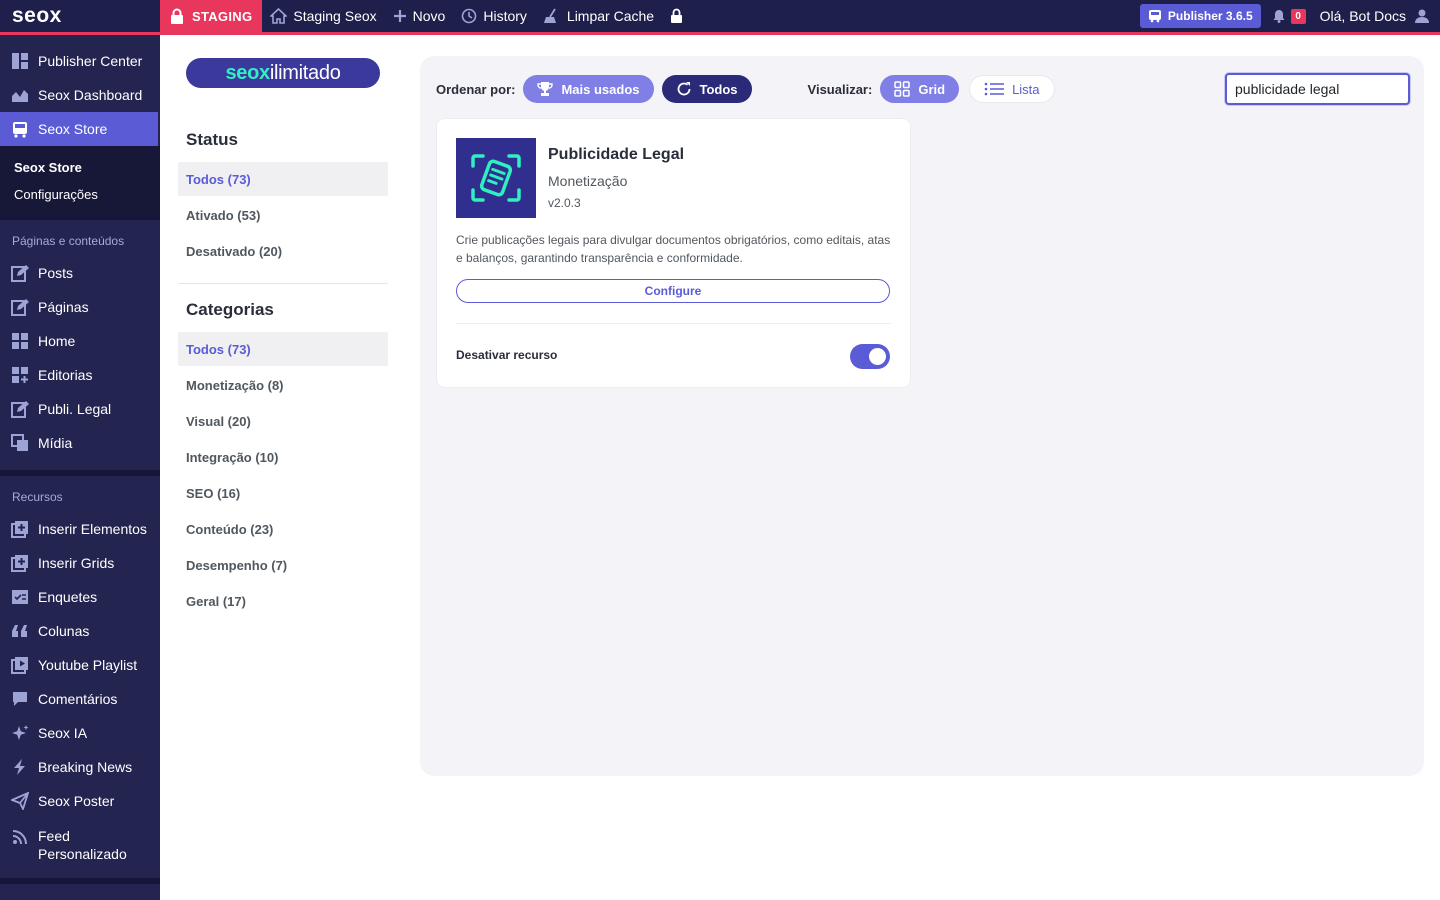 The width and height of the screenshot is (1440, 900). What do you see at coordinates (1362, 16) in the screenshot?
I see `user-greeting: Olá, Bot Docs` at bounding box center [1362, 16].